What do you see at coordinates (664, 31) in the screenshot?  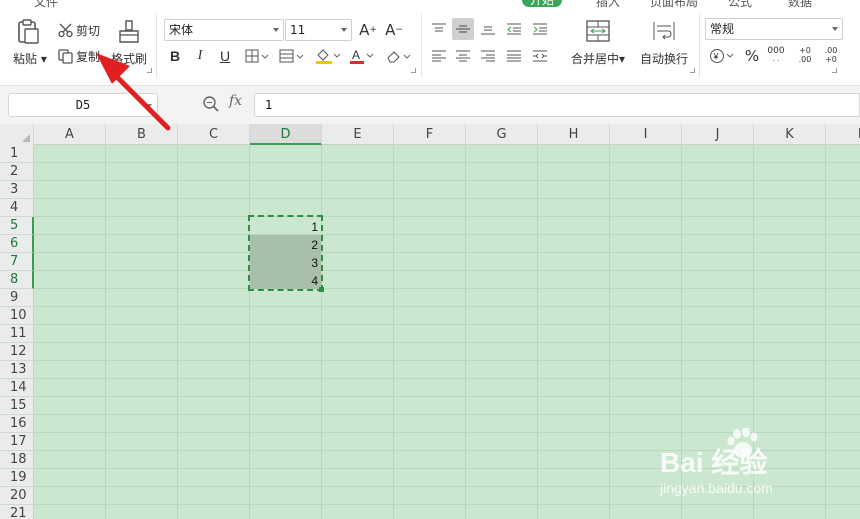 I see `wrap-text-button` at bounding box center [664, 31].